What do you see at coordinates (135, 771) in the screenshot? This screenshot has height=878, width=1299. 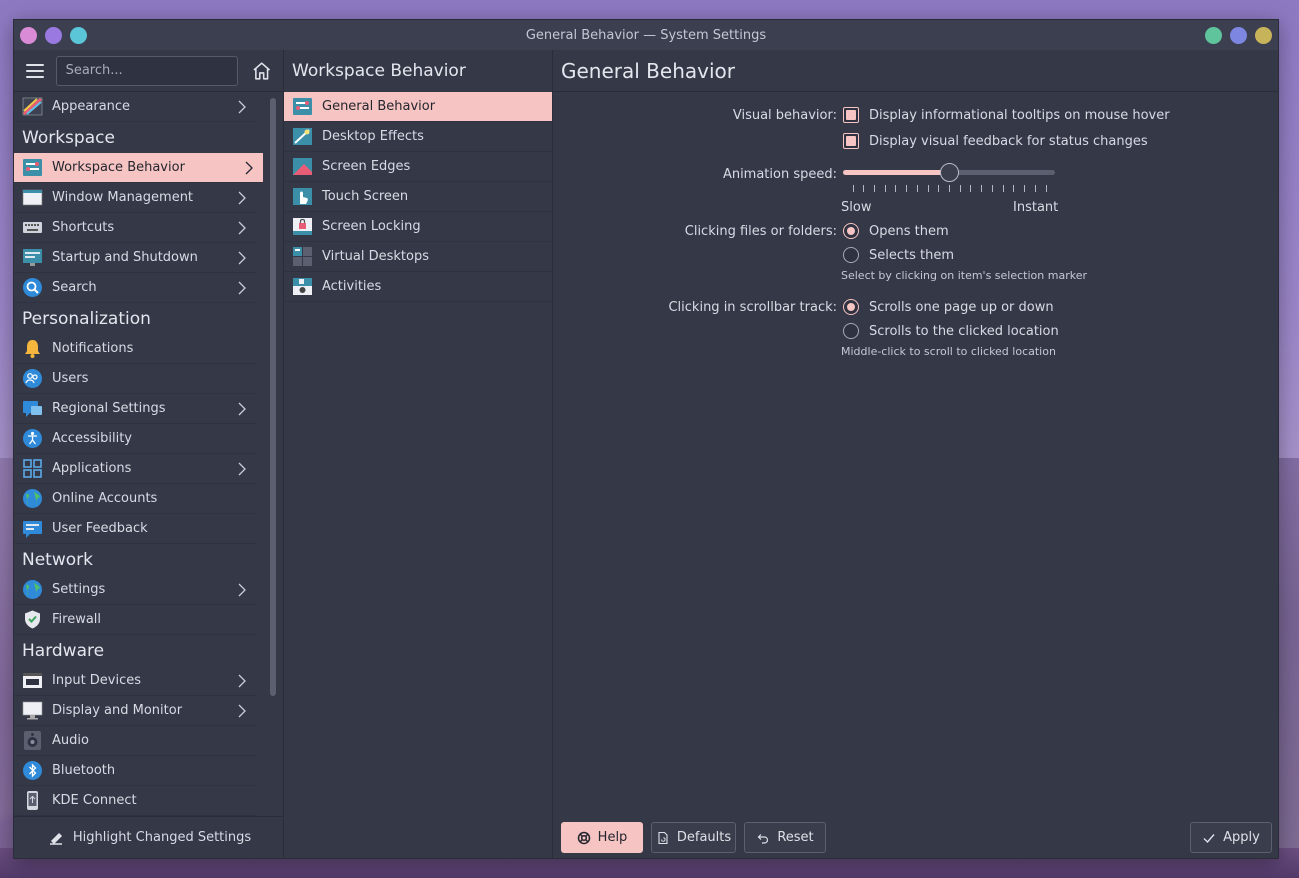 I see `sidebar-item-bluetooth: Bluetooth` at bounding box center [135, 771].